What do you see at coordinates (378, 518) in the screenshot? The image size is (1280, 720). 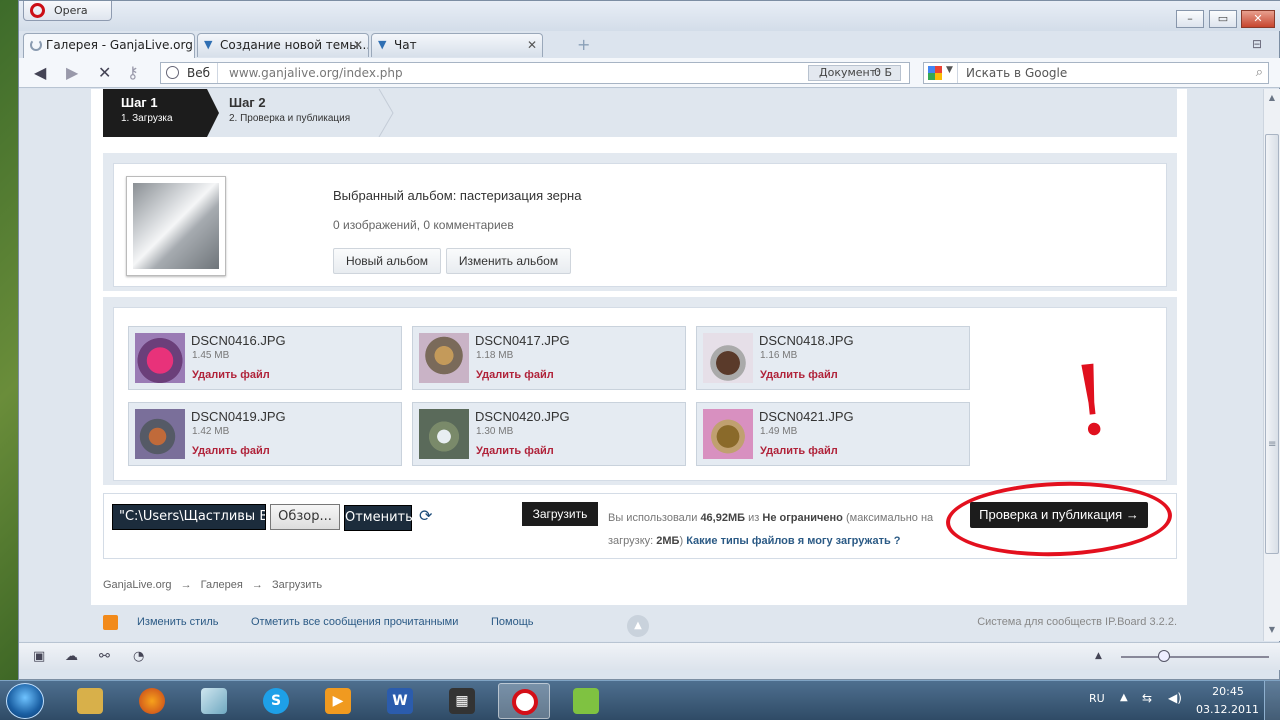 I see `cancel-button: Отменить` at bounding box center [378, 518].